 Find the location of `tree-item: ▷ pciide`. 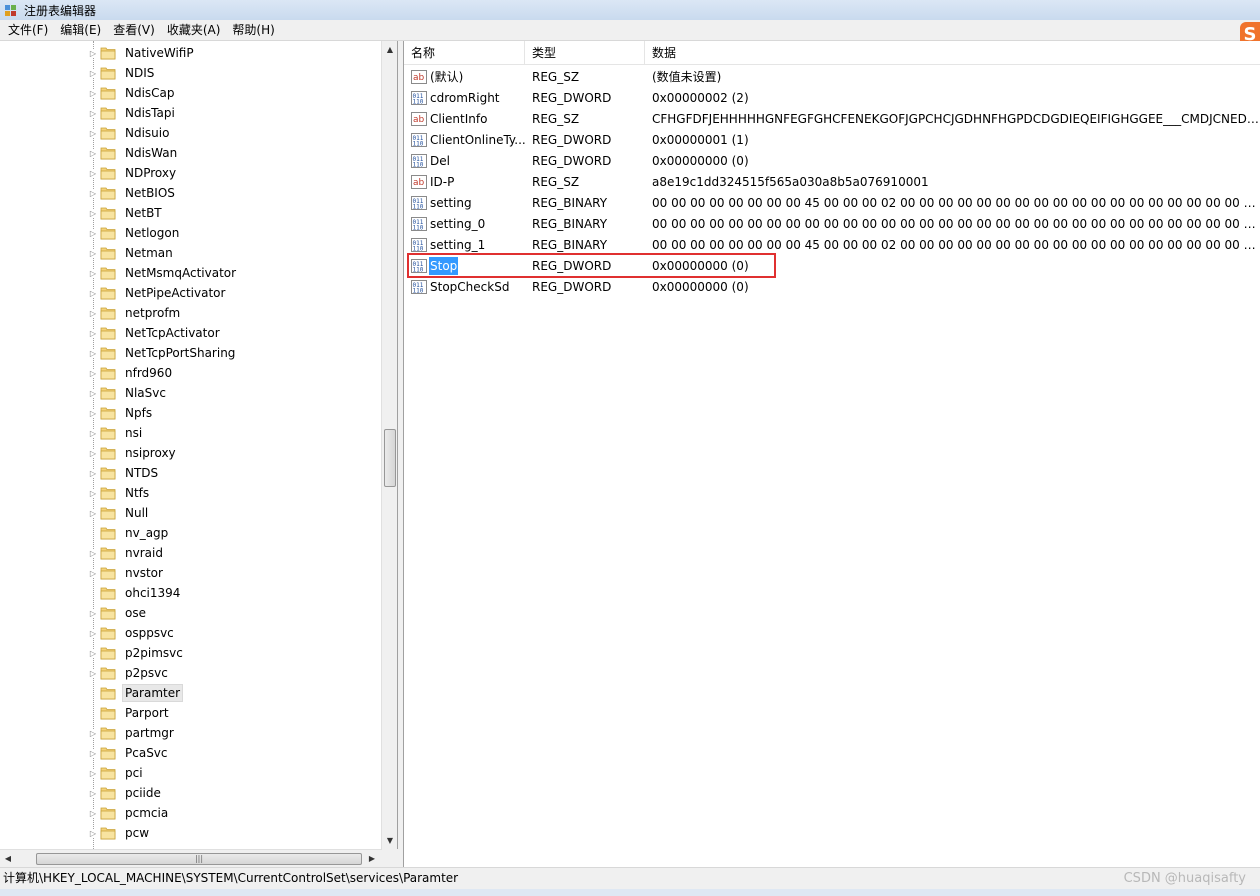

tree-item: ▷ pciide is located at coordinates (126, 793).